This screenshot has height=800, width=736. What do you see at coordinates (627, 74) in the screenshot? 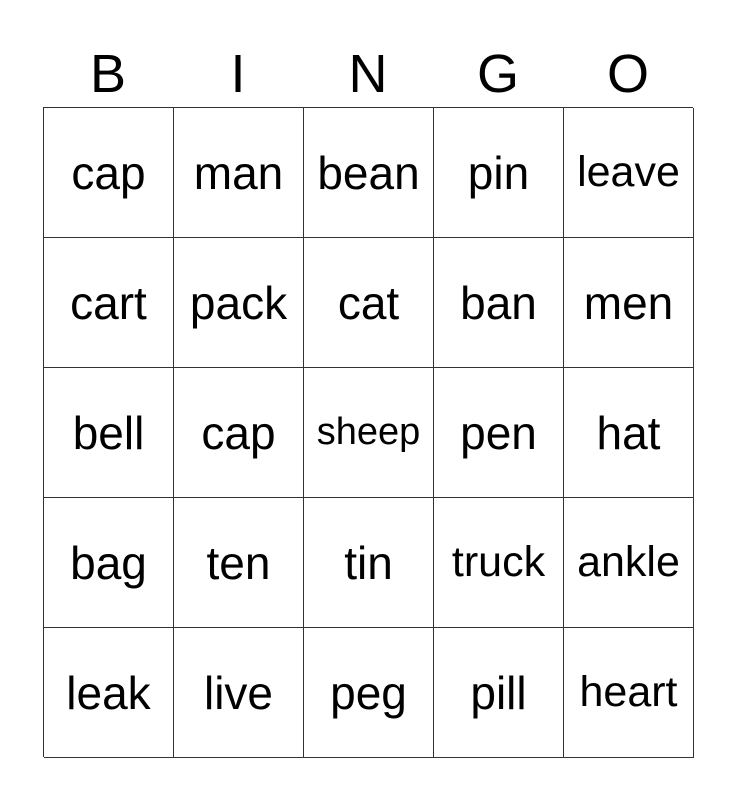
I see `header-letter-o: O` at bounding box center [627, 74].